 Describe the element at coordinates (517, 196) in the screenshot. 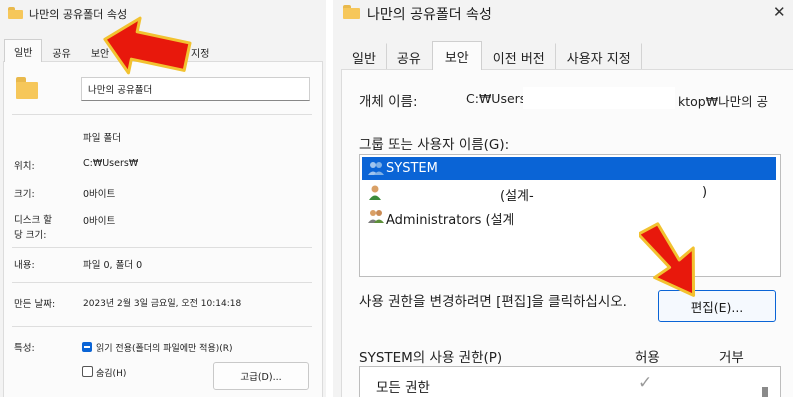

I see `user-name: (설계-` at that location.